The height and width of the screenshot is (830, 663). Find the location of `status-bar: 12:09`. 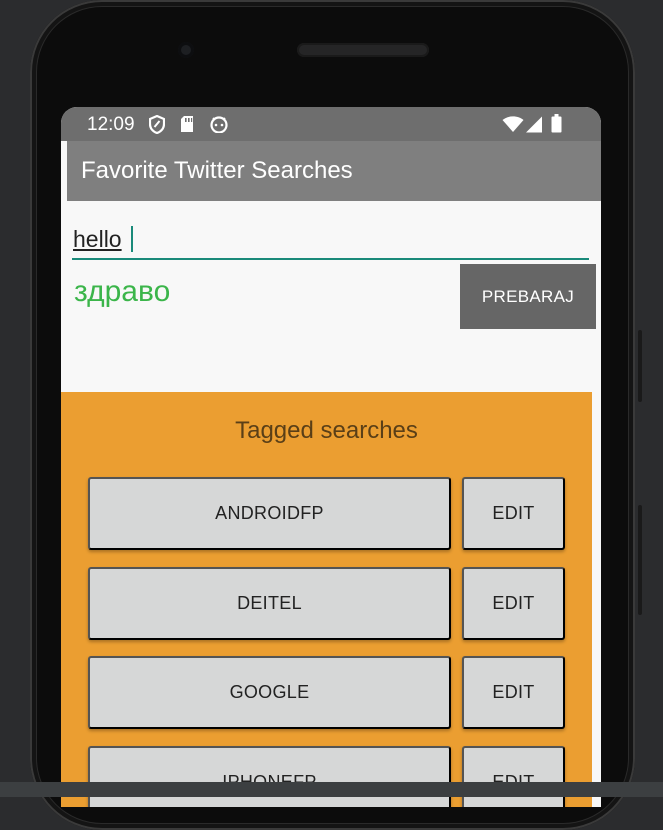

status-bar: 12:09 is located at coordinates (331, 124).